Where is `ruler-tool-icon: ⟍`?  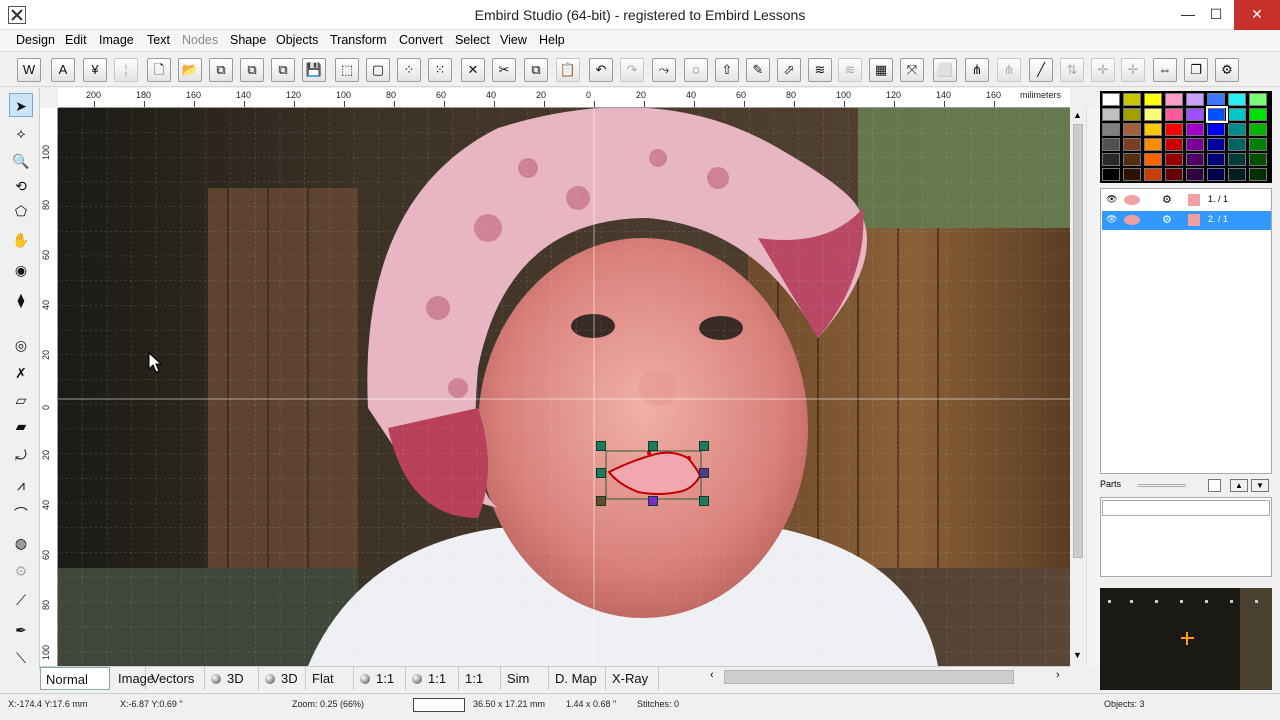
ruler-tool-icon: ⟍ is located at coordinates (21, 658).